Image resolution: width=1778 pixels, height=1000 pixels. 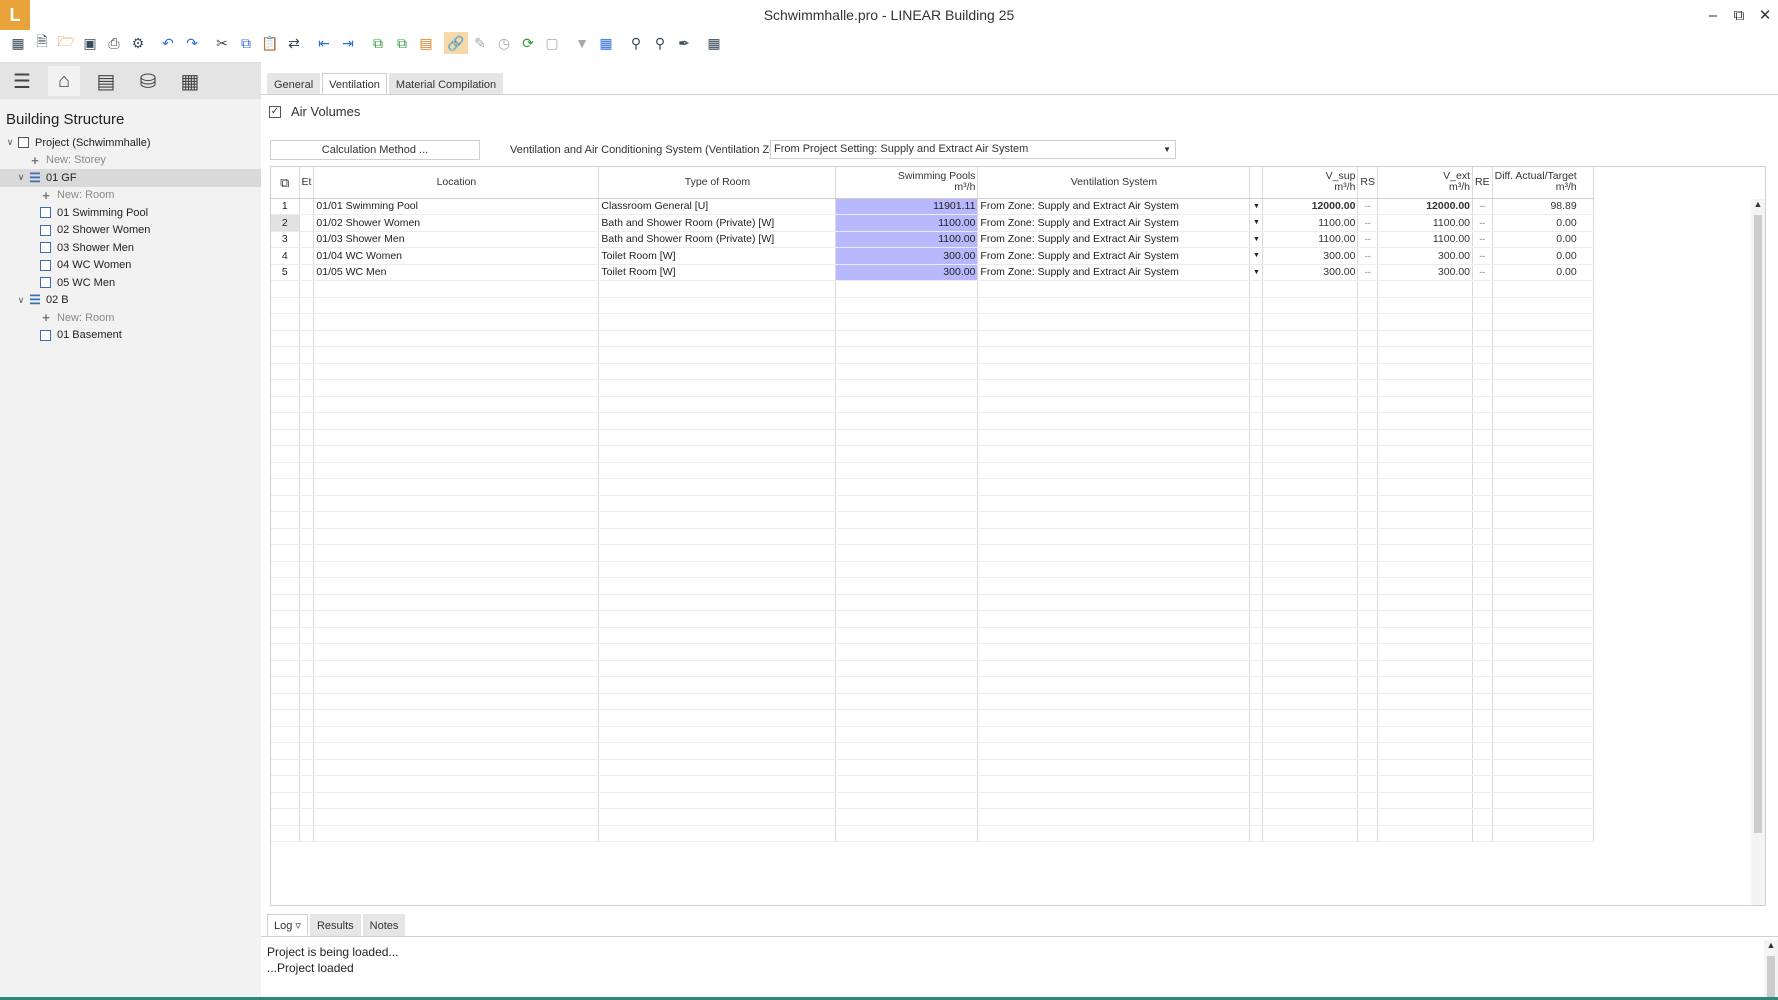 I want to click on room-type-cell: Bath and Shower Room (Private) [W], so click(x=717, y=223).